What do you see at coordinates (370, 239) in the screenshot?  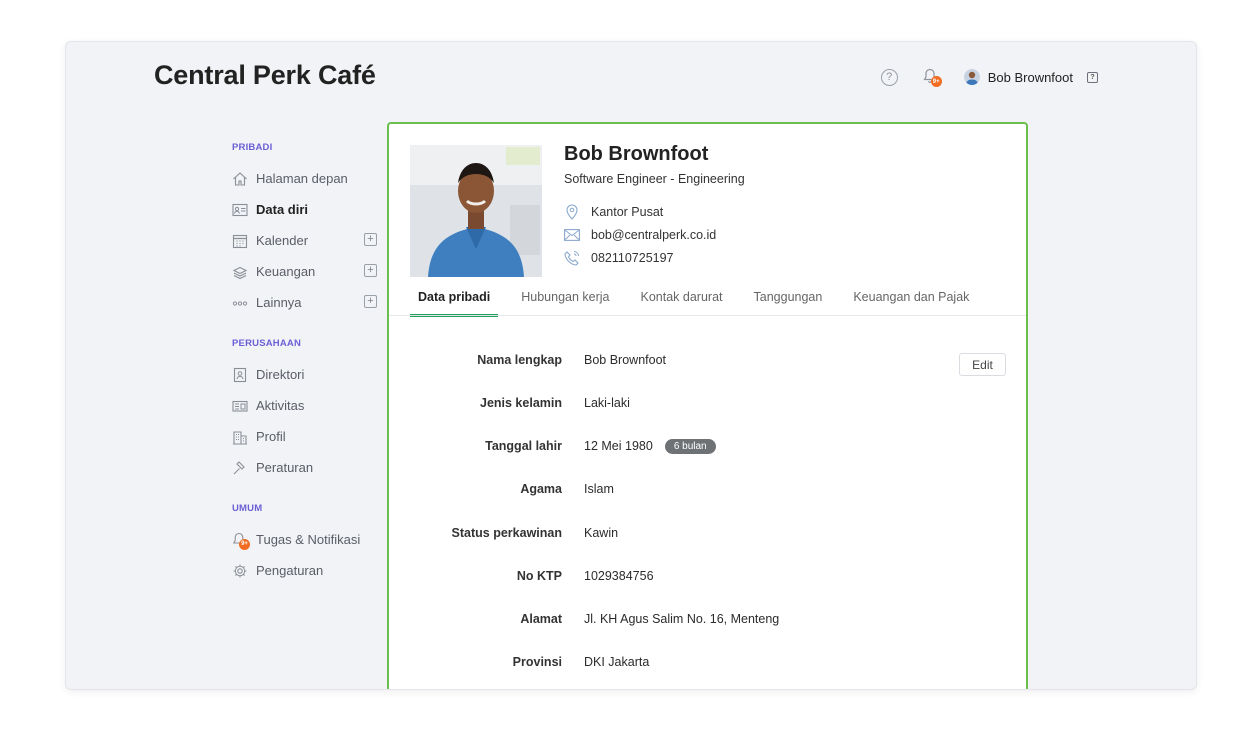 I see `expand-kalender-icon: +` at bounding box center [370, 239].